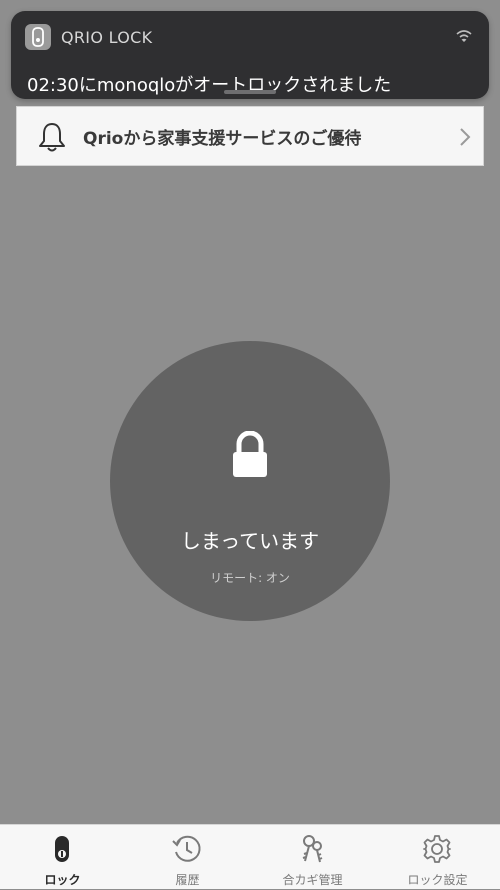  I want to click on remote-status-text: リモート: オン, so click(250, 578).